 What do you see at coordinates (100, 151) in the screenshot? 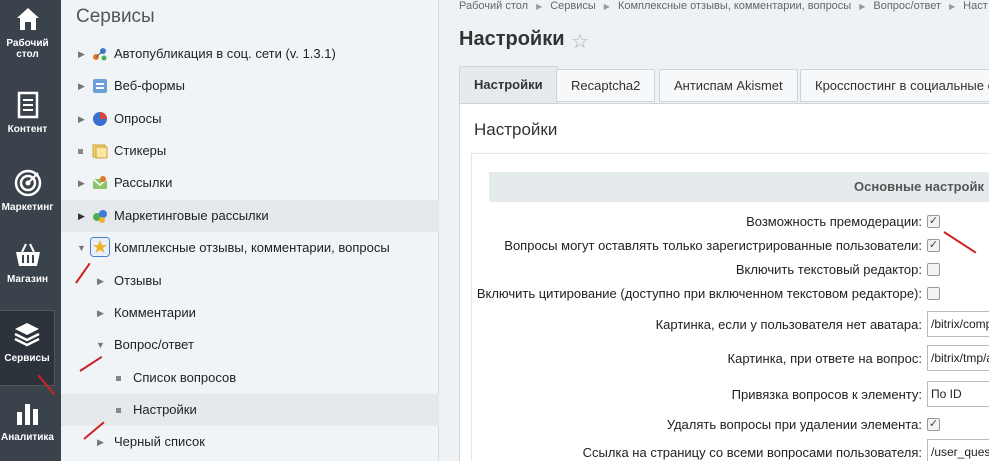
I see `sticker-icon` at bounding box center [100, 151].